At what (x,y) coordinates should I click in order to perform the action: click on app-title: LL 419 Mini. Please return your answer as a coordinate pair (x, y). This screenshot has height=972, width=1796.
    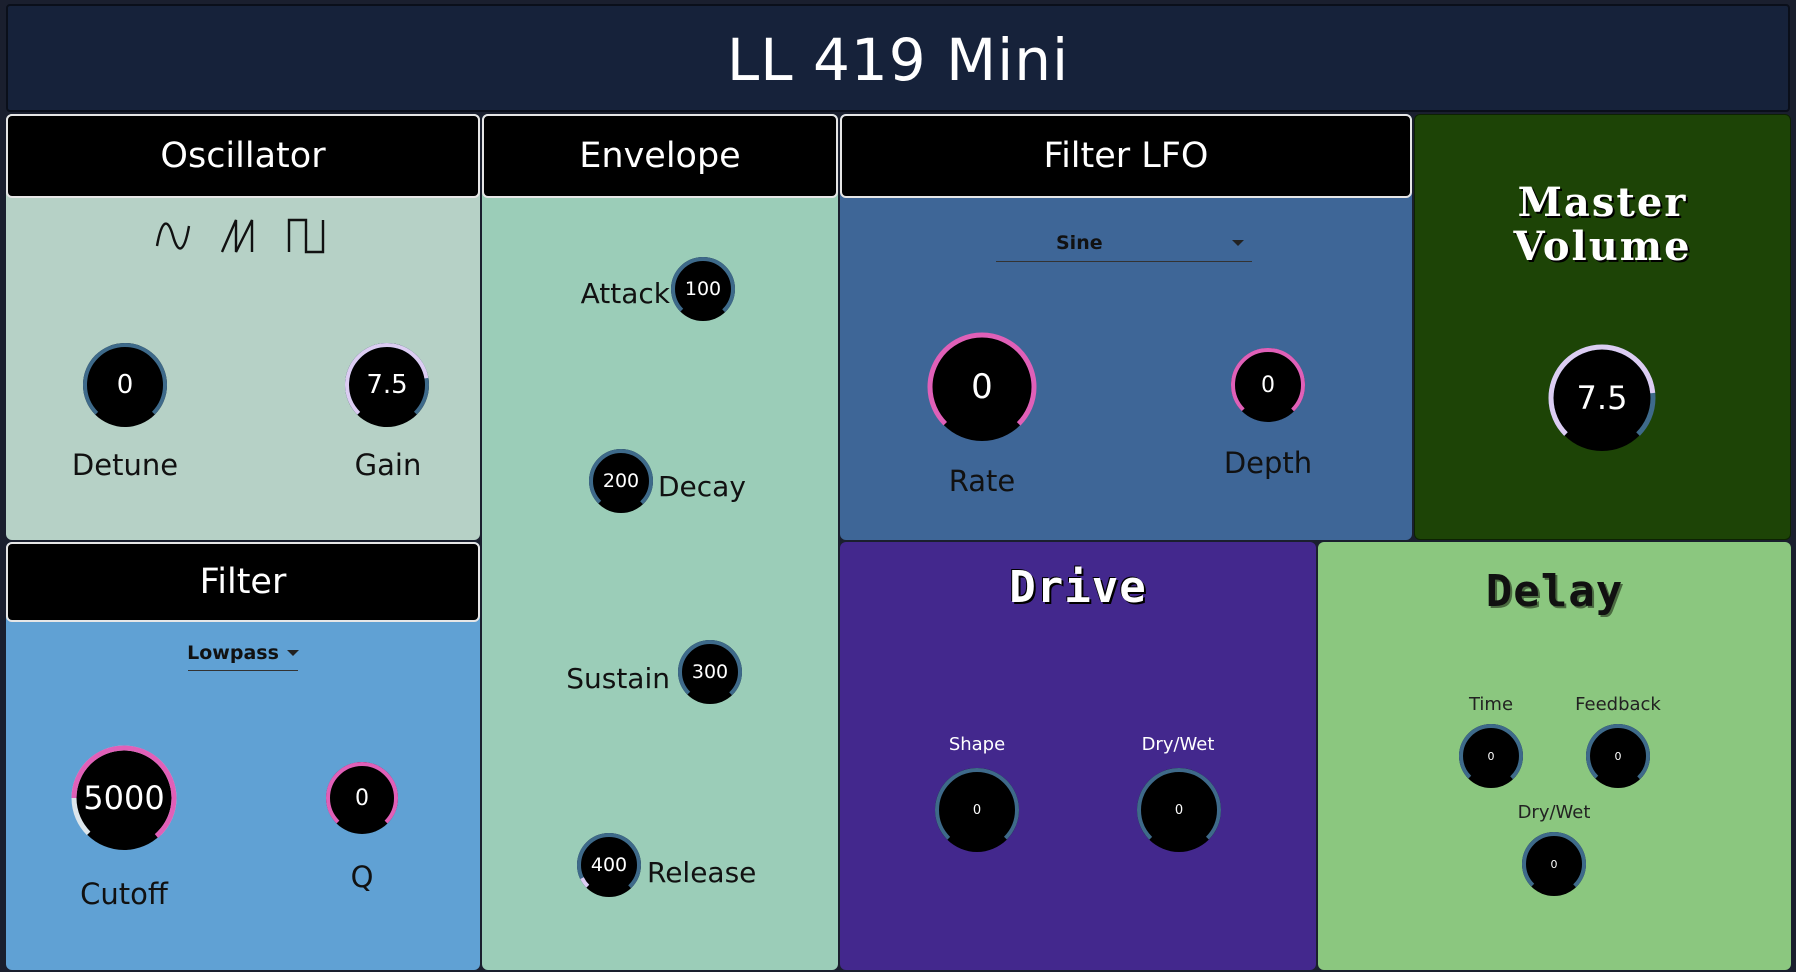
    Looking at the image, I should click on (898, 60).